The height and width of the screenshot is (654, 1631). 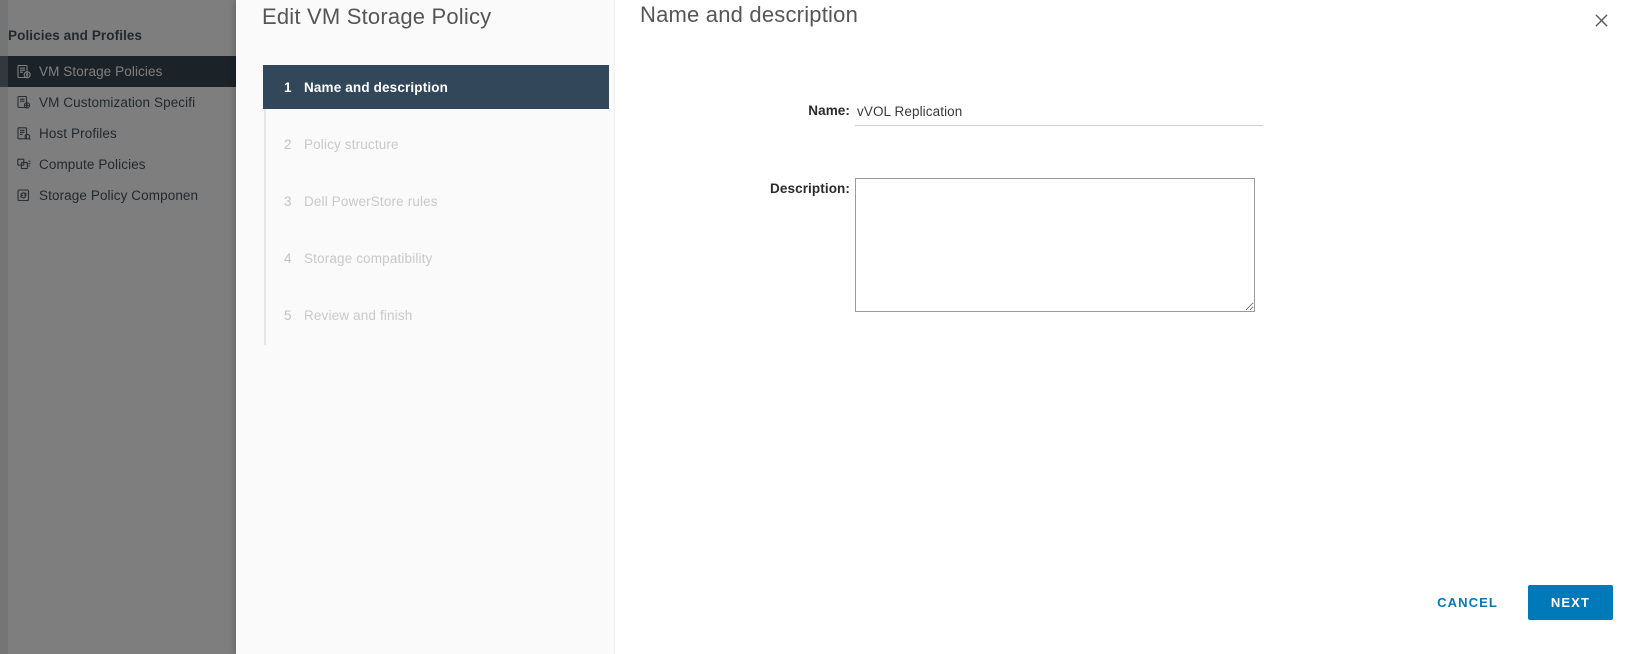 What do you see at coordinates (1570, 602) in the screenshot?
I see `next-button: NEXT` at bounding box center [1570, 602].